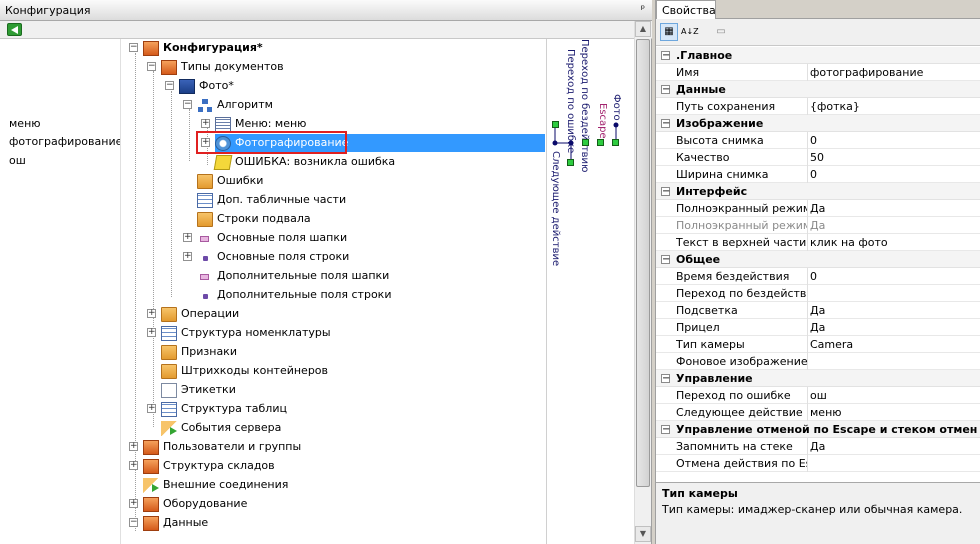  Describe the element at coordinates (169, 67) in the screenshot. I see `document-types-icon` at that location.